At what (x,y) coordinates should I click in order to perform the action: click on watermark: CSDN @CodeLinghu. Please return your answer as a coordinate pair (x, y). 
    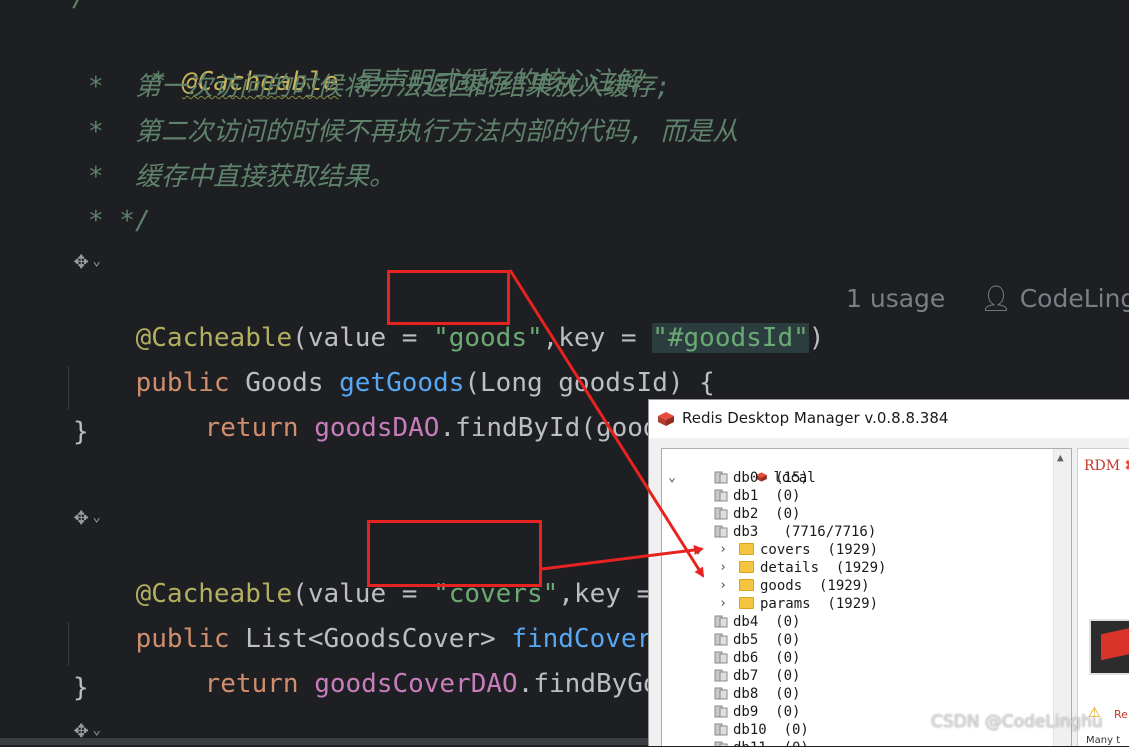
    Looking at the image, I should click on (1017, 722).